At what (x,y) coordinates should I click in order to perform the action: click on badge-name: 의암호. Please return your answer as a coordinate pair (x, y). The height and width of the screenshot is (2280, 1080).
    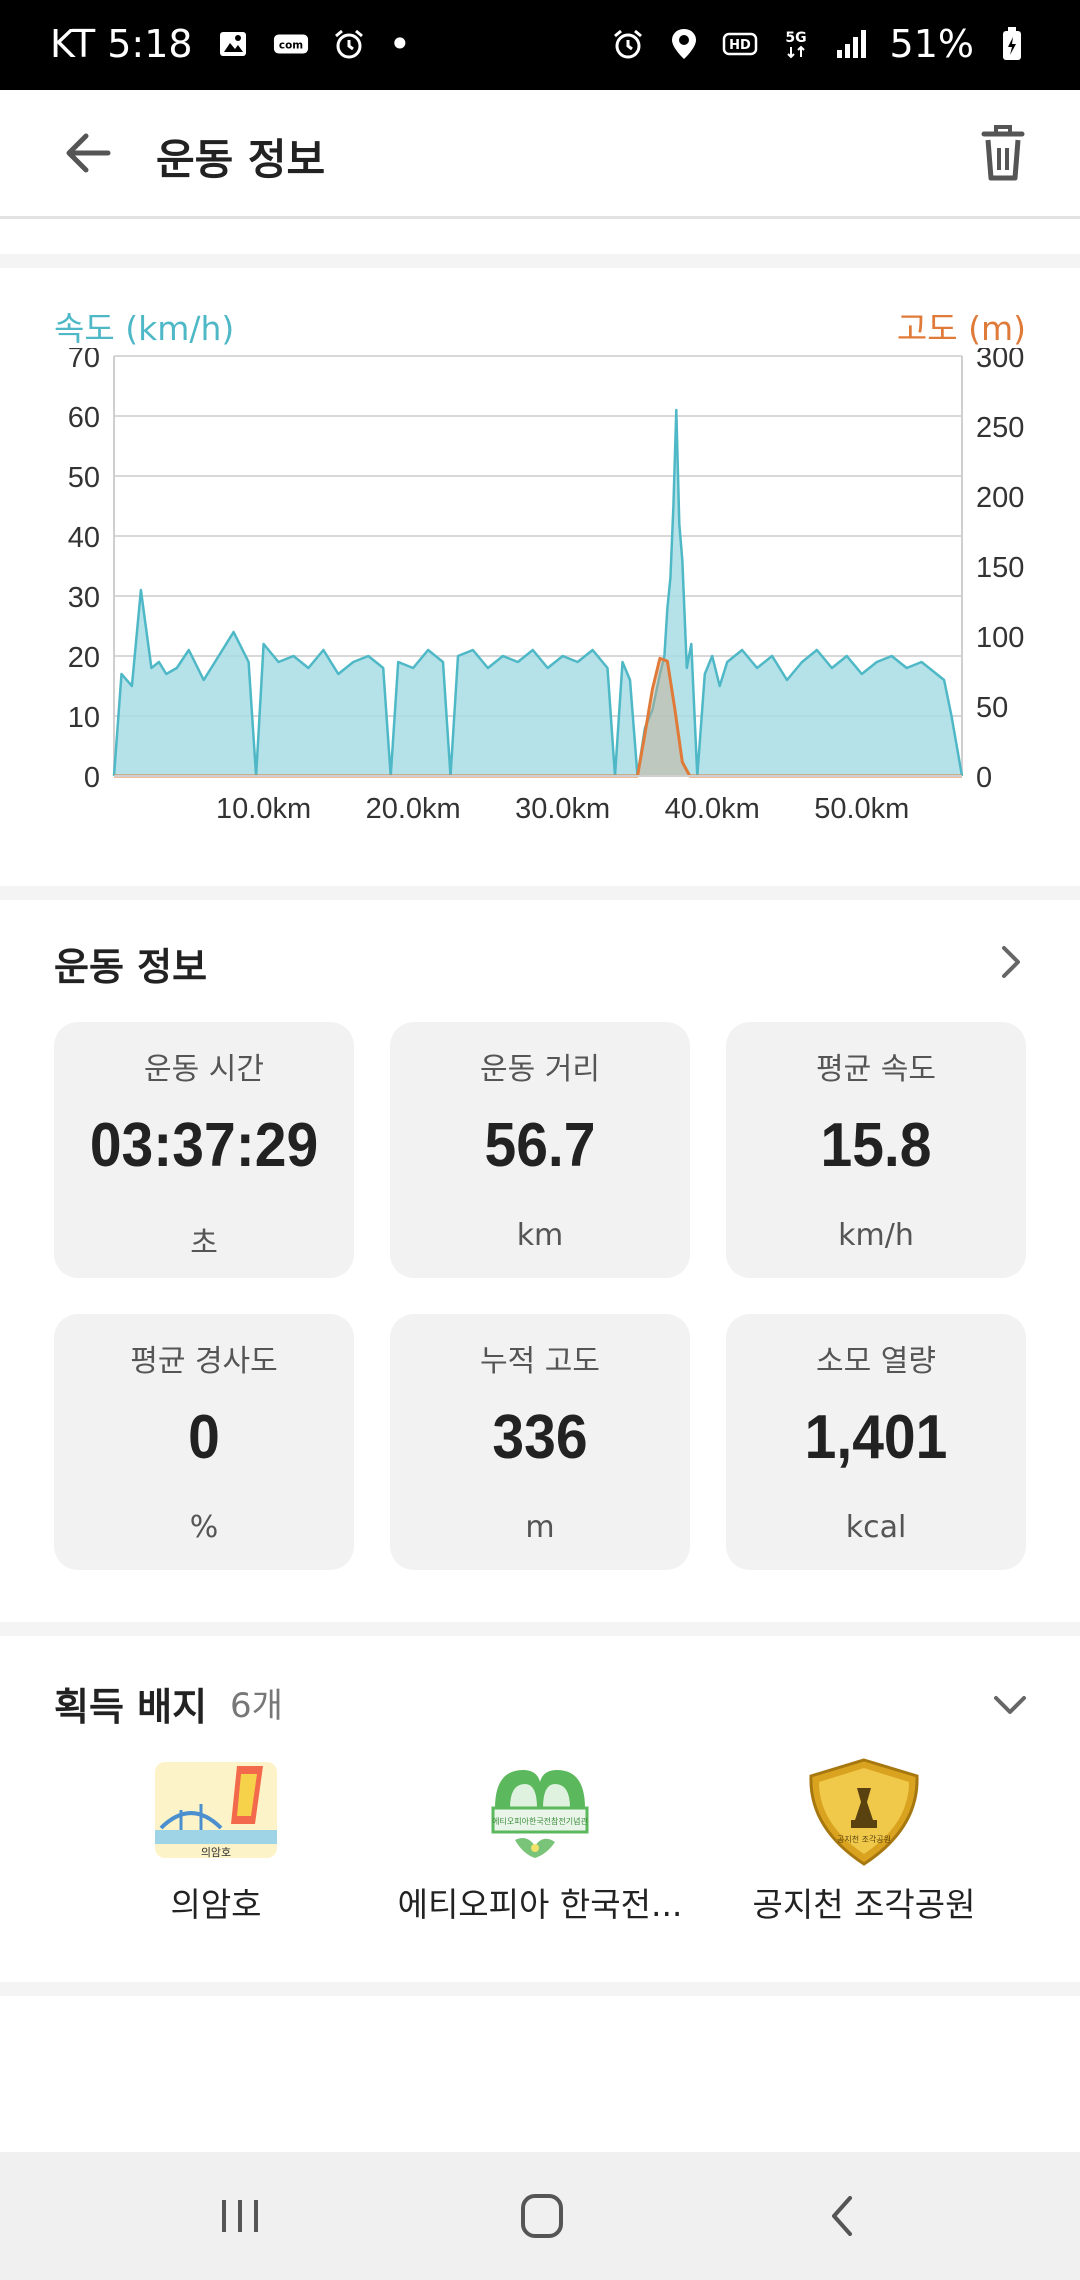
    Looking at the image, I should click on (216, 1904).